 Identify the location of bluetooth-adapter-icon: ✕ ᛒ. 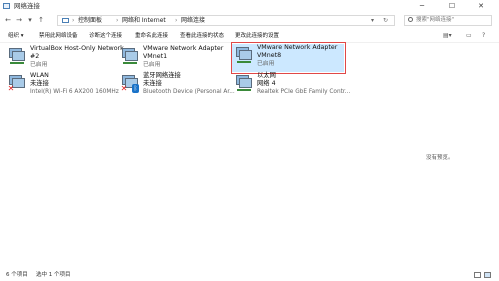
(130, 84).